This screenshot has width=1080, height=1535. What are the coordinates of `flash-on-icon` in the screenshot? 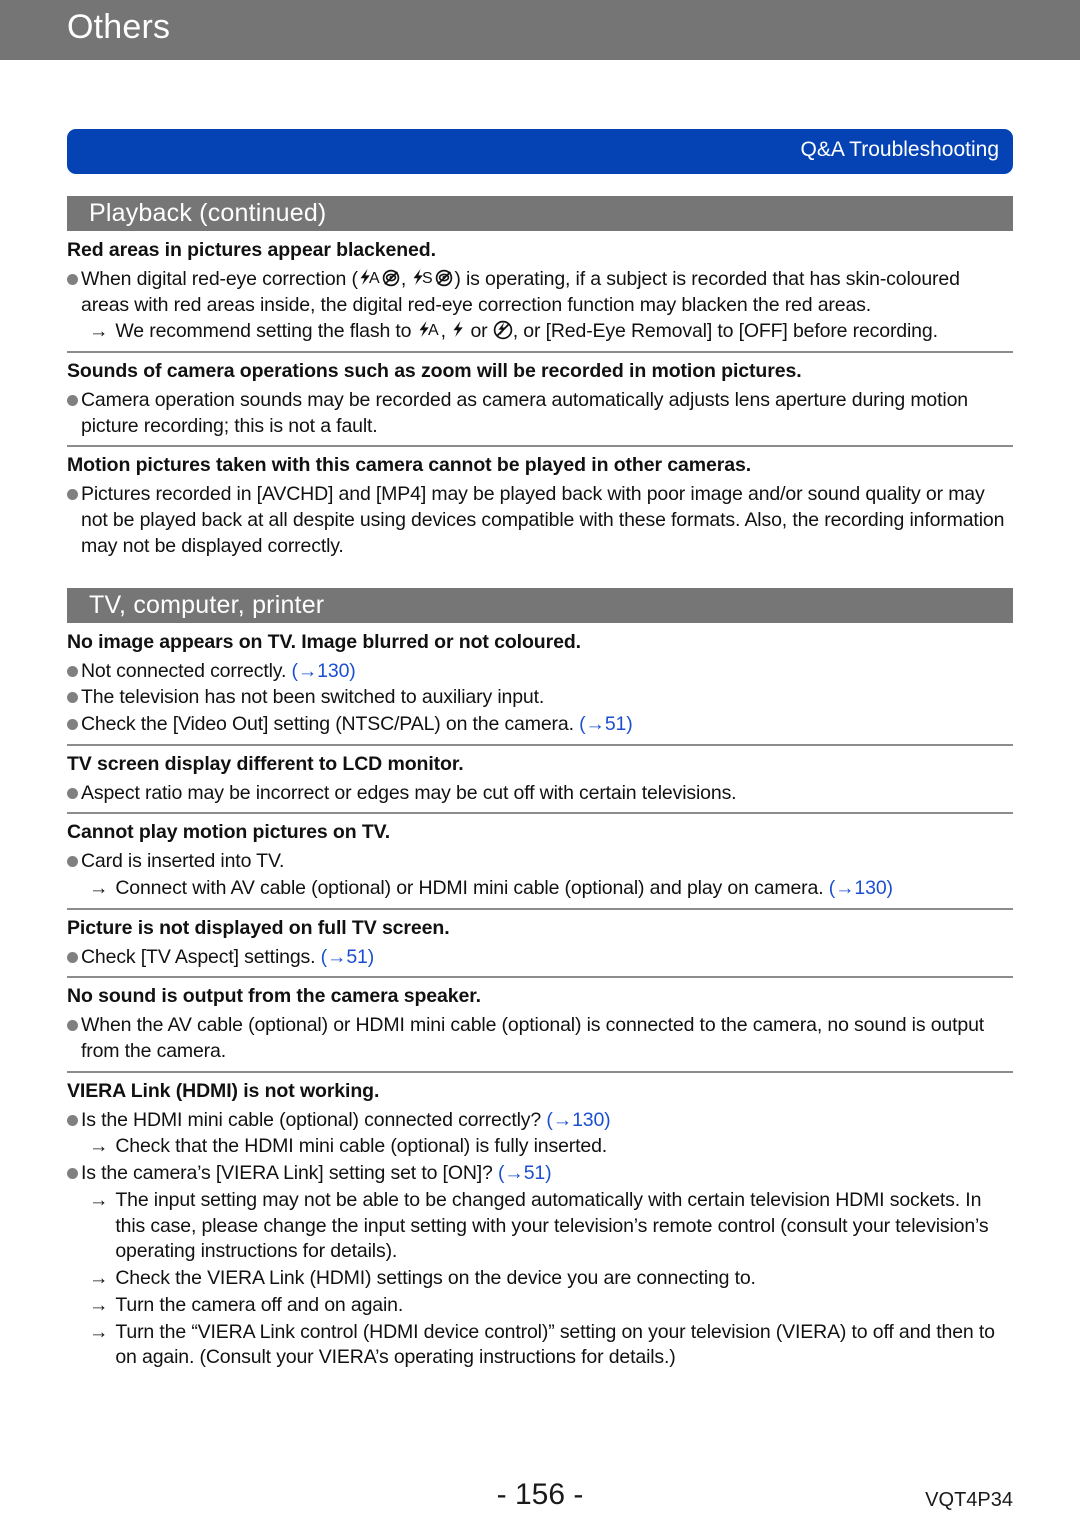 It's located at (458, 330).